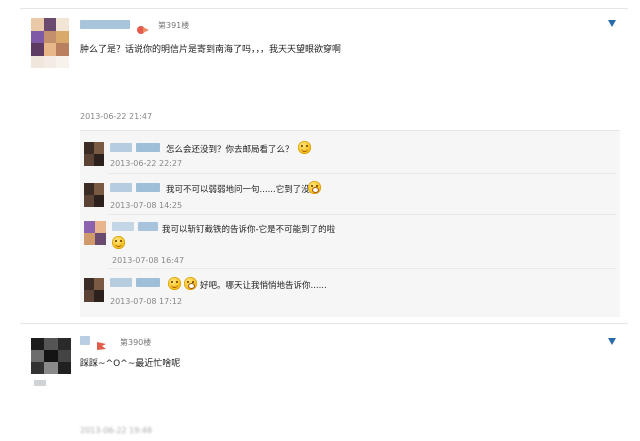 This screenshot has height=441, width=640. Describe the element at coordinates (249, 230) in the screenshot. I see `reply-text: 我可以斩钉截铁的告诉你-它是不可能到了的啦` at that location.